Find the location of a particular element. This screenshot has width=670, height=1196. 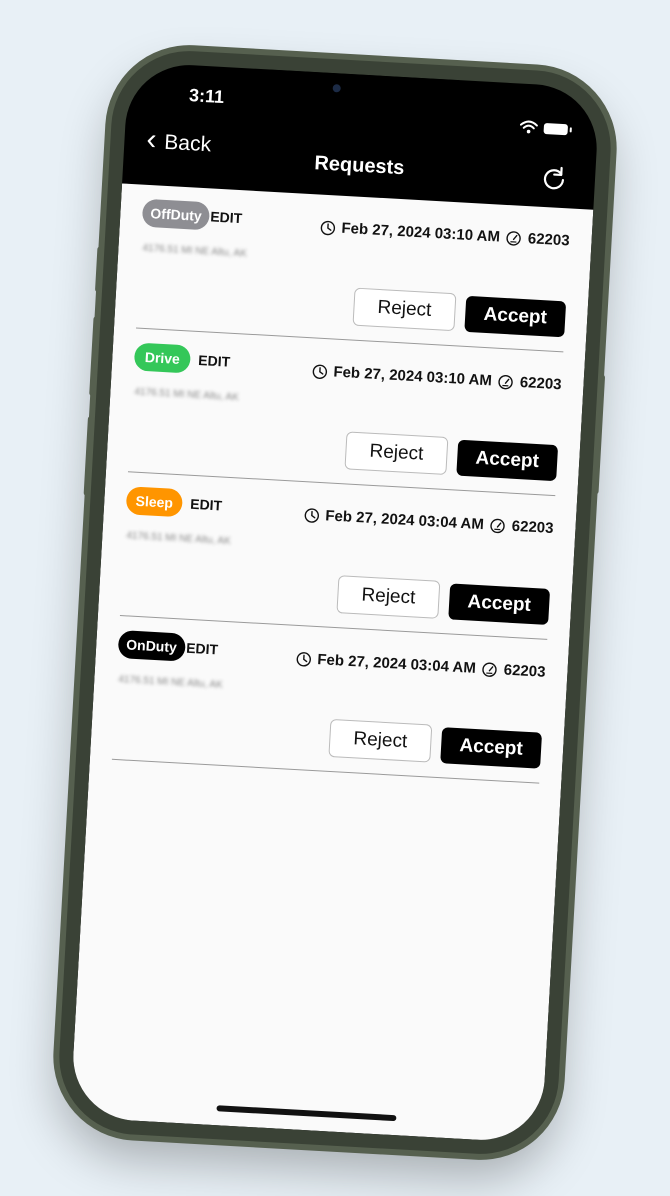

camera is located at coordinates (336, 88).